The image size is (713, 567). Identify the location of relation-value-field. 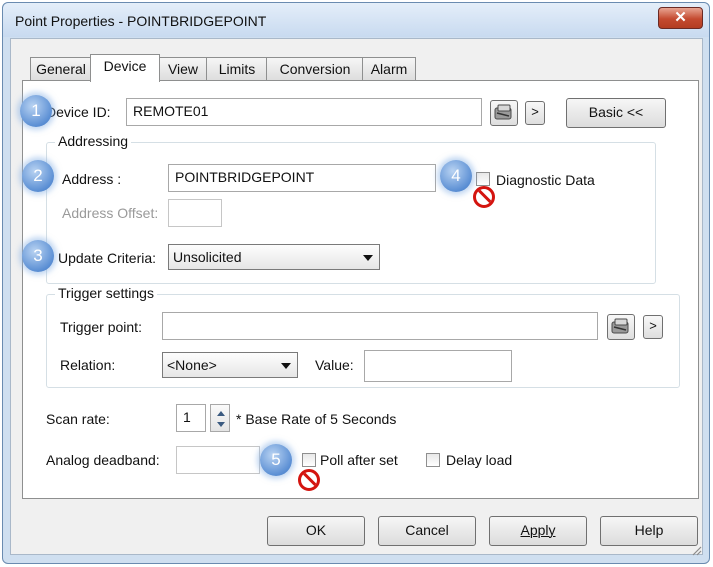
(438, 366).